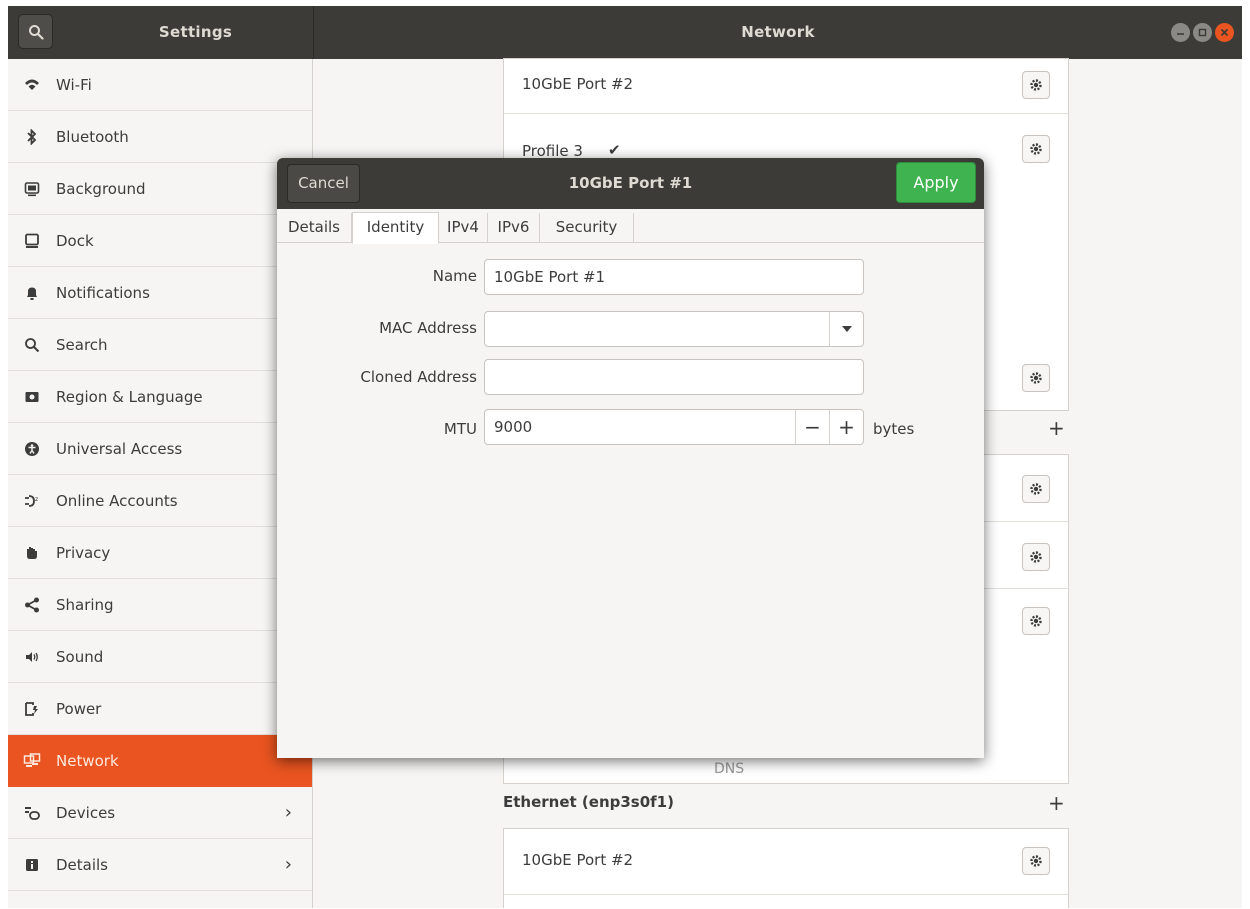 This screenshot has height=909, width=1250. Describe the element at coordinates (674, 427) in the screenshot. I see `mtu-spinbutton: 9000 − +` at that location.